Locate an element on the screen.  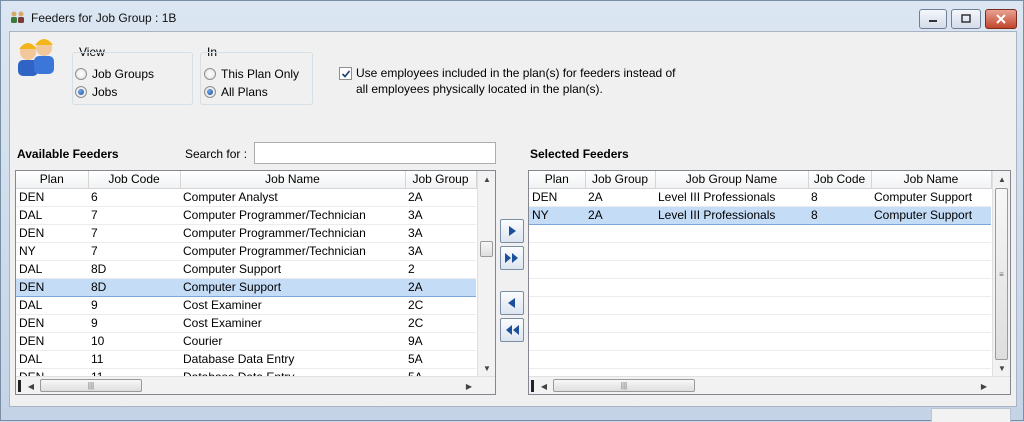
add-all-button is located at coordinates (512, 258).